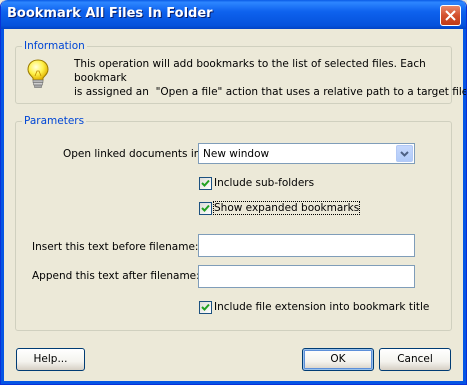 The width and height of the screenshot is (467, 385). I want to click on insert-before-field, so click(306, 245).